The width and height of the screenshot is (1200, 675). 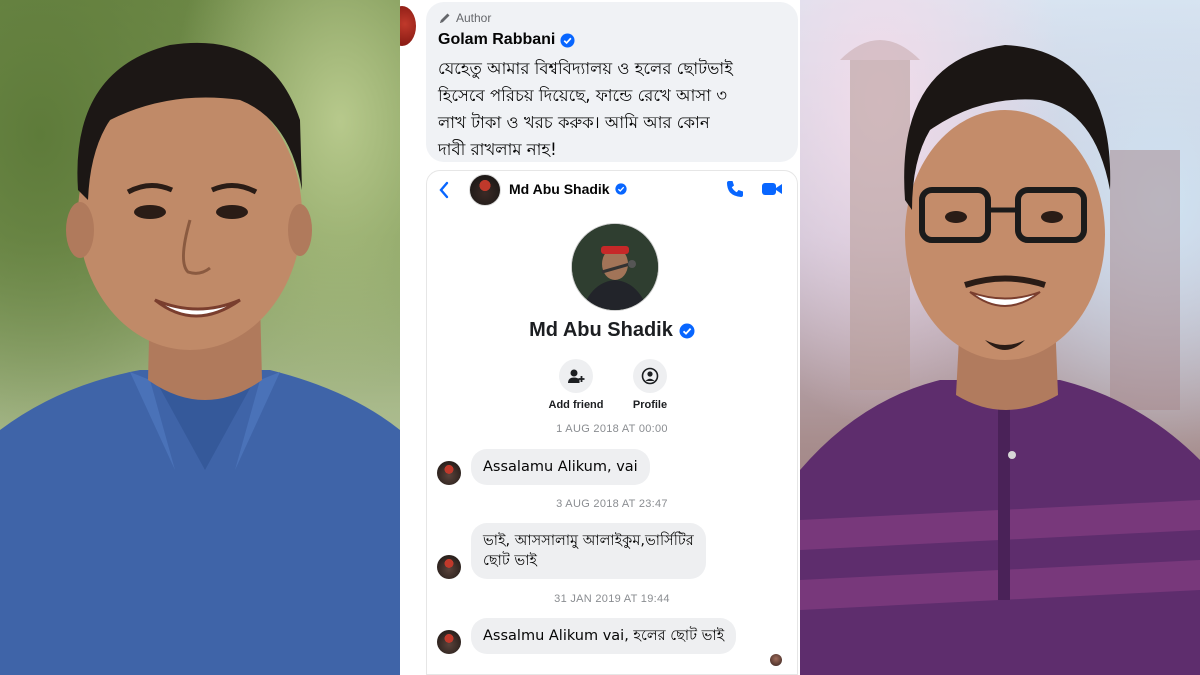 What do you see at coordinates (510, 561) in the screenshot?
I see `message-text: ছোট ভাই` at bounding box center [510, 561].